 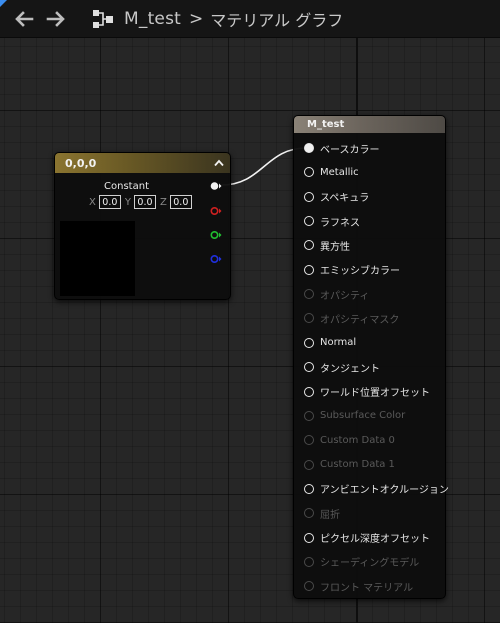 I want to click on vector-fields: X 0.0 Y 0.0 Z 0.0, so click(x=138, y=202).